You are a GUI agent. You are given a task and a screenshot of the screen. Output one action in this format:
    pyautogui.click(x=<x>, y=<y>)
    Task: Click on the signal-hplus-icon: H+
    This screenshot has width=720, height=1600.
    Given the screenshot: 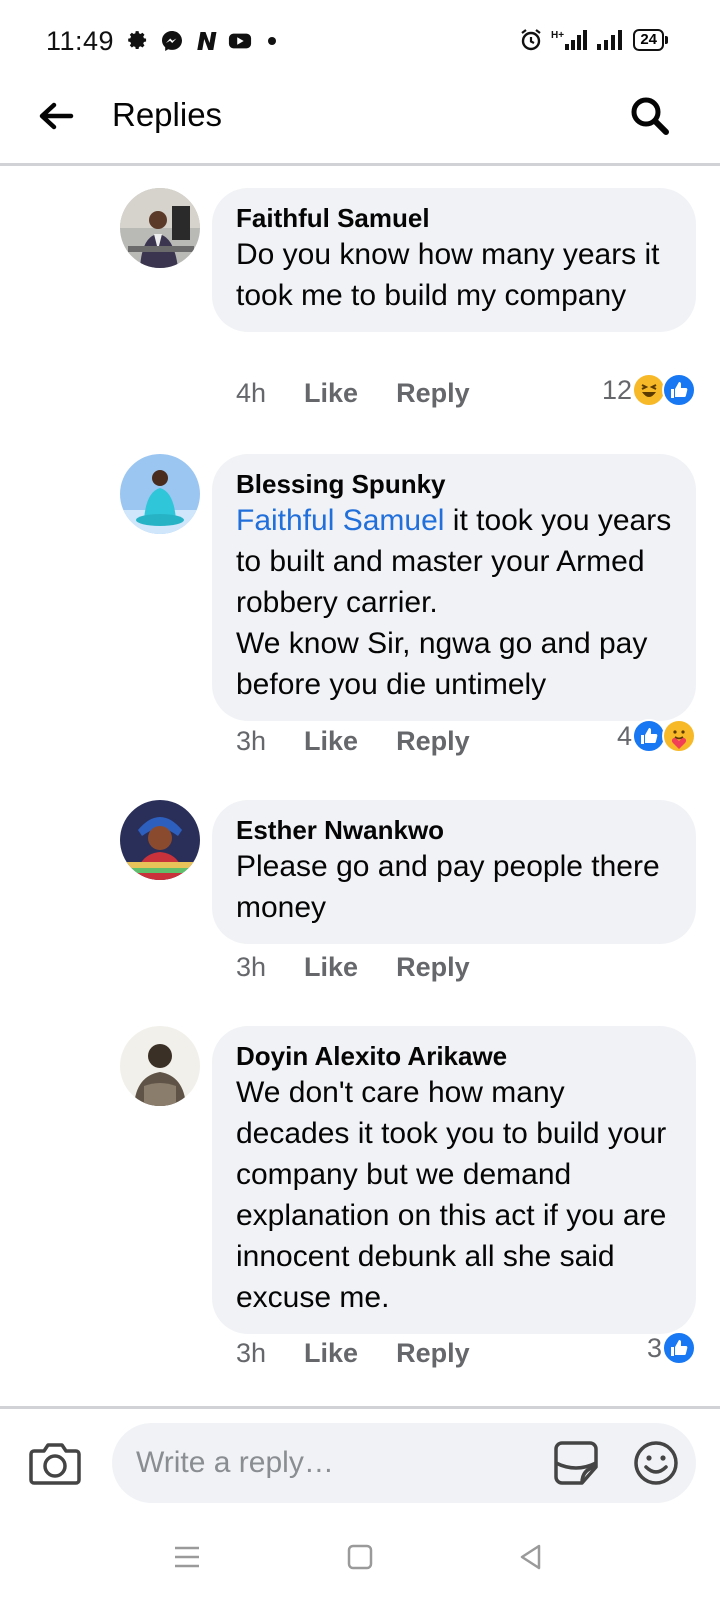 What is the action you would take?
    pyautogui.click(x=569, y=40)
    